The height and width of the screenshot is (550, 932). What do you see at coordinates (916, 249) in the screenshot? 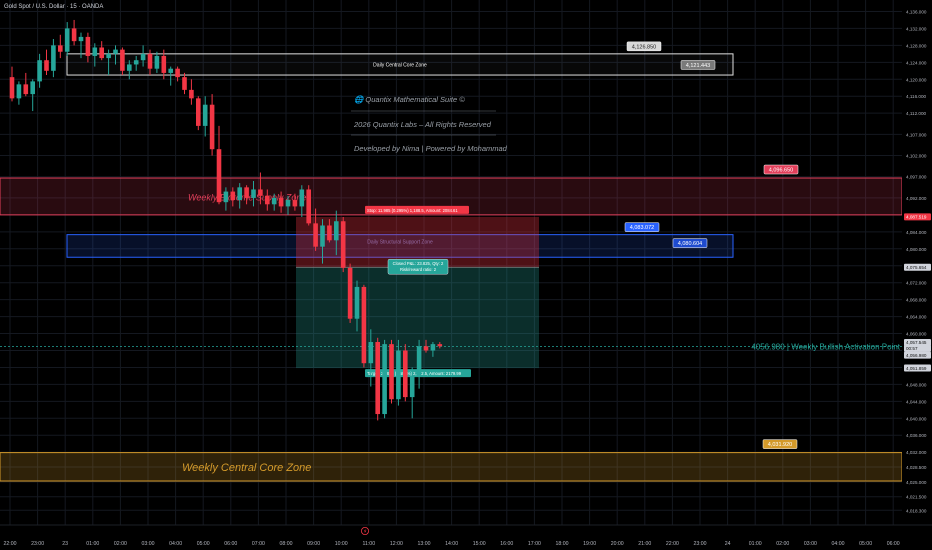
I see `price-tick-label: 4,080.000` at bounding box center [916, 249].